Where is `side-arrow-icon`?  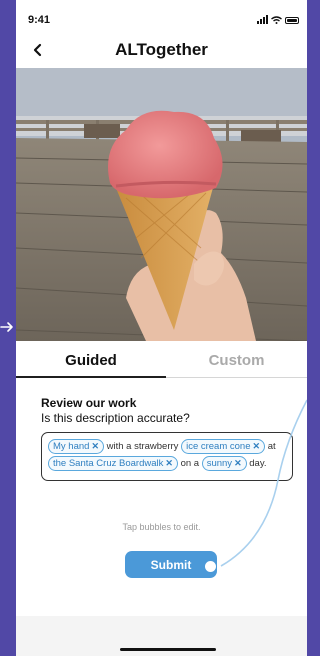
side-arrow-icon is located at coordinates (6, 327).